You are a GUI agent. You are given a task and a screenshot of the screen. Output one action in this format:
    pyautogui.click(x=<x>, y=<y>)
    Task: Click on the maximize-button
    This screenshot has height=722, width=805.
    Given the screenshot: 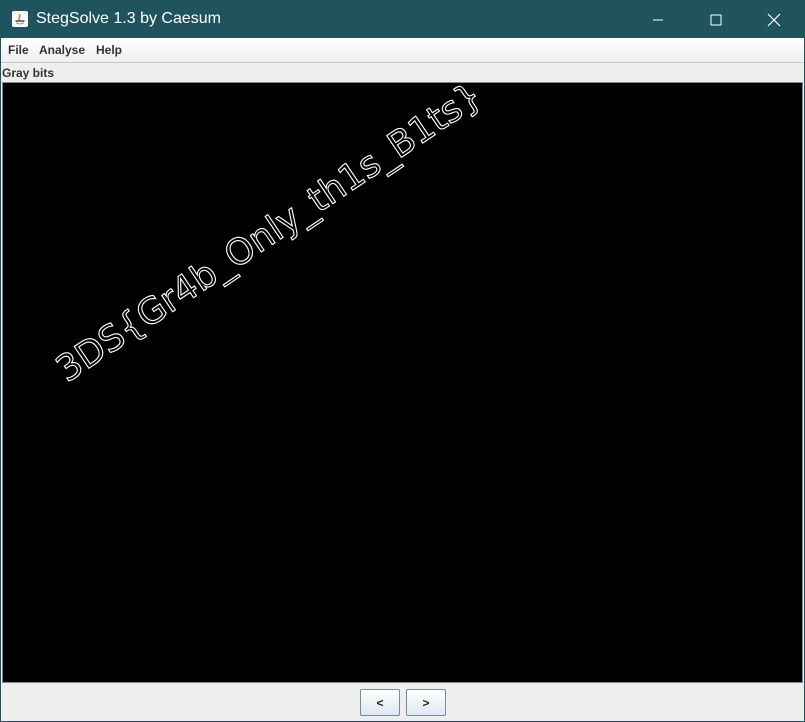 What is the action you would take?
    pyautogui.click(x=716, y=19)
    